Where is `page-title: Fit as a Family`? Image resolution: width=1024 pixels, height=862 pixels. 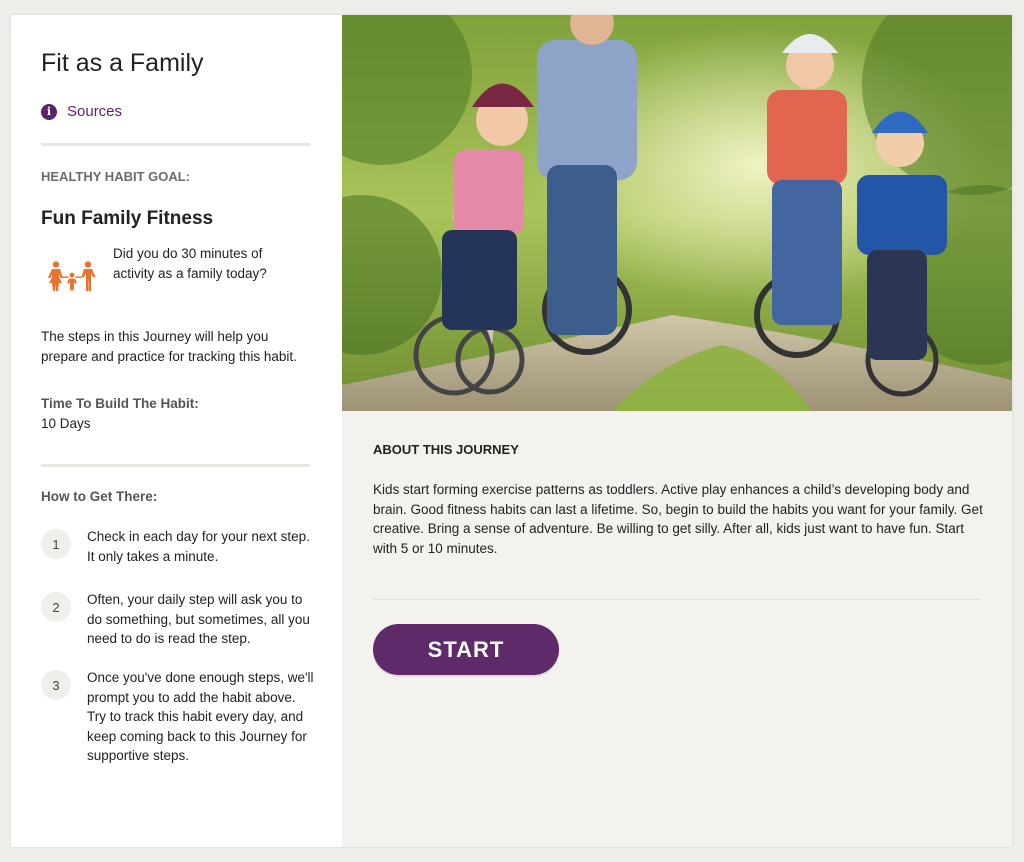
page-title: Fit as a Family is located at coordinates (122, 63).